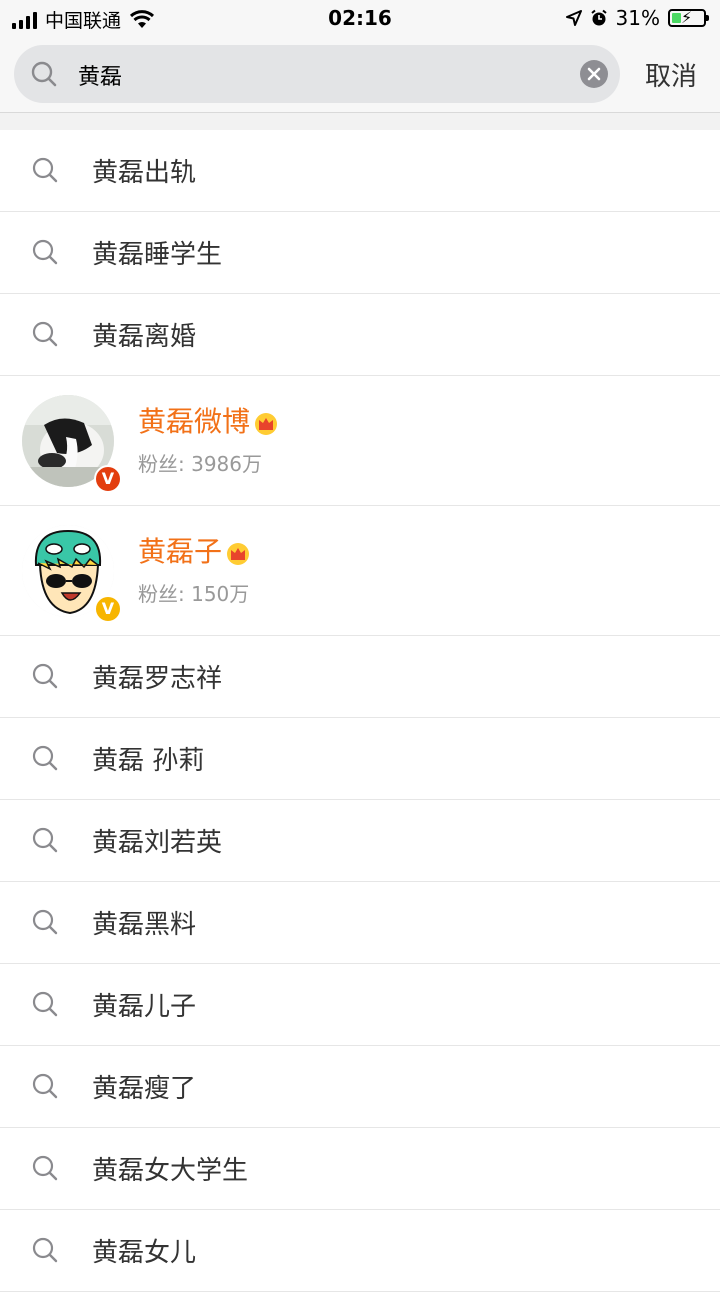 The width and height of the screenshot is (720, 1292). What do you see at coordinates (360, 1087) in the screenshot?
I see `suggestion-item: 黄磊瘦了` at bounding box center [360, 1087].